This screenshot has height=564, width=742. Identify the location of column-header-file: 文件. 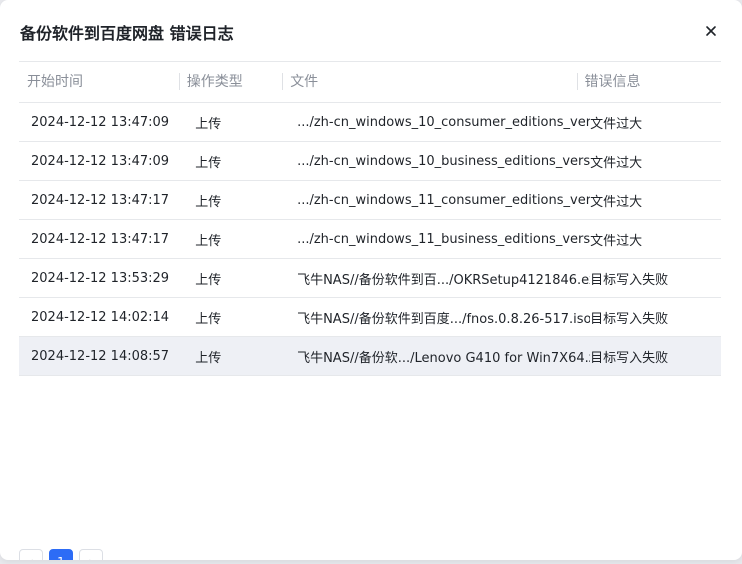
(429, 82).